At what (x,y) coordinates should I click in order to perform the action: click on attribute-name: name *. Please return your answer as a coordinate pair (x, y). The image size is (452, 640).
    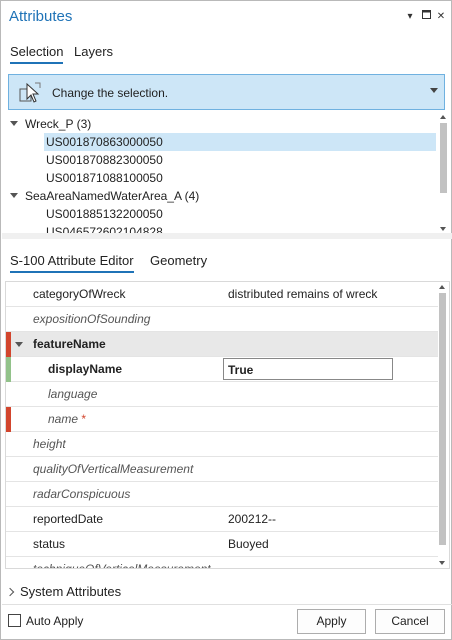
    Looking at the image, I should click on (67, 419).